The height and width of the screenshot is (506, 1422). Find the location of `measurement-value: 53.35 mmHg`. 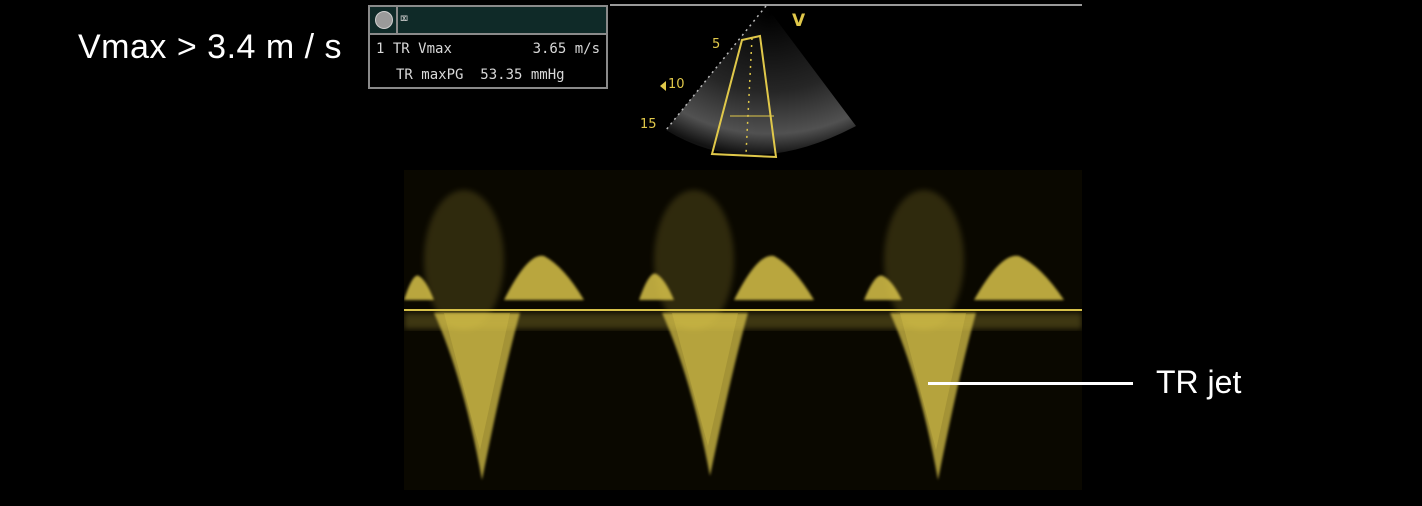

measurement-value: 53.35 mmHg is located at coordinates (522, 75).